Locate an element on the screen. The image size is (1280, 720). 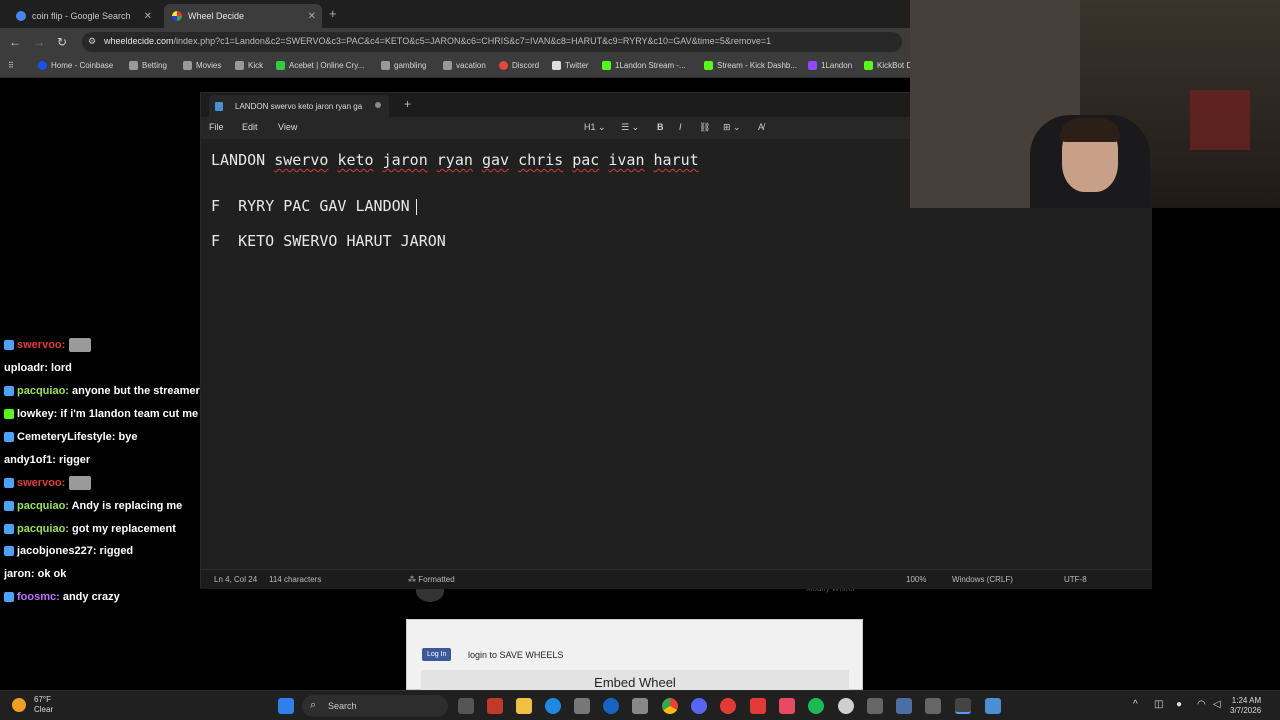
bookmark-kickbot: KickBot D is located at coordinates (888, 65).